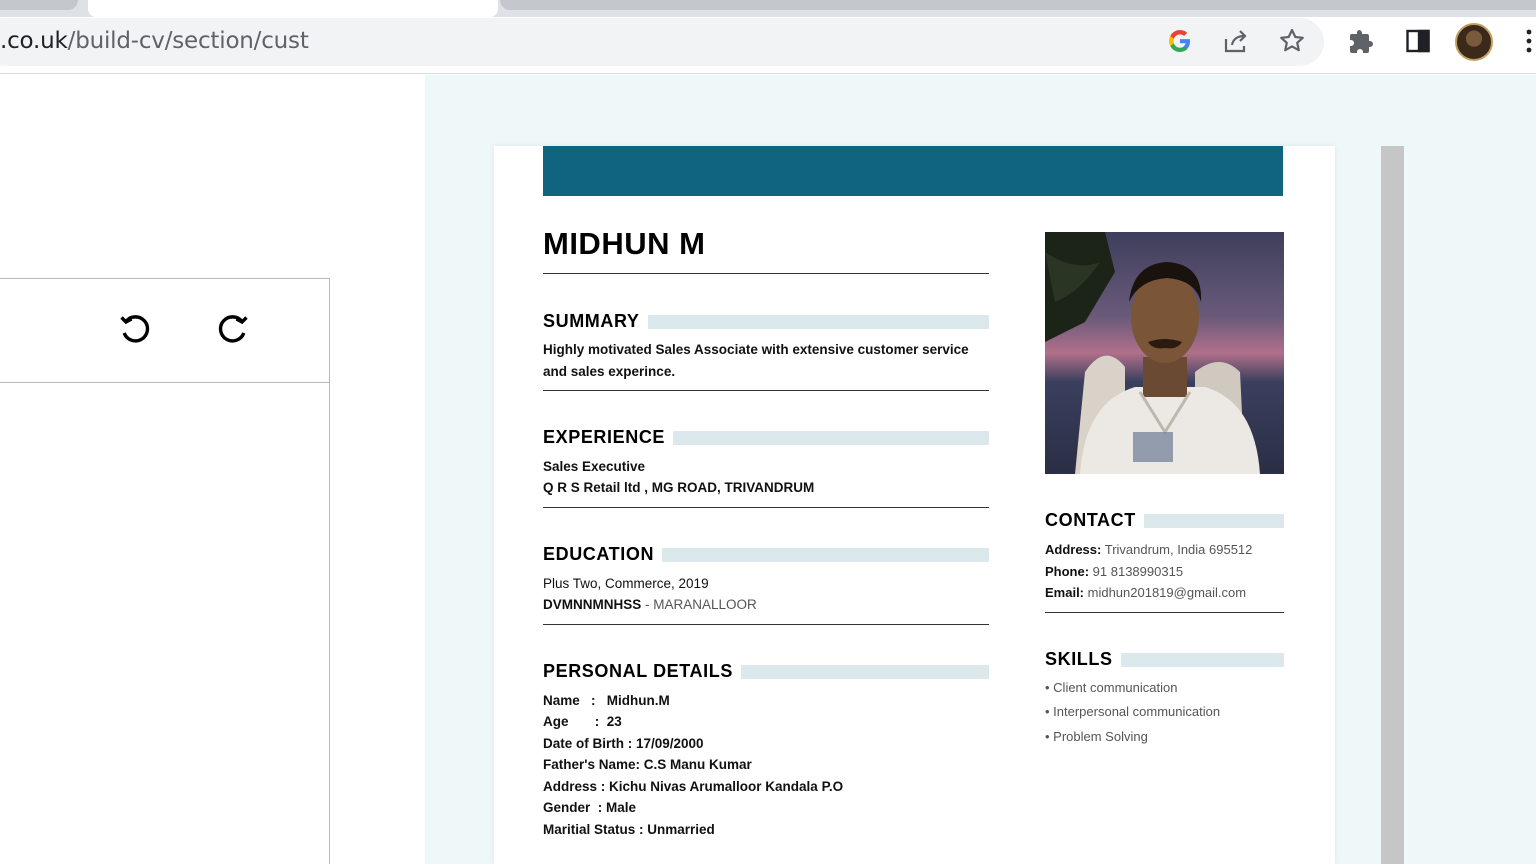  I want to click on cv-header-banner, so click(913, 171).